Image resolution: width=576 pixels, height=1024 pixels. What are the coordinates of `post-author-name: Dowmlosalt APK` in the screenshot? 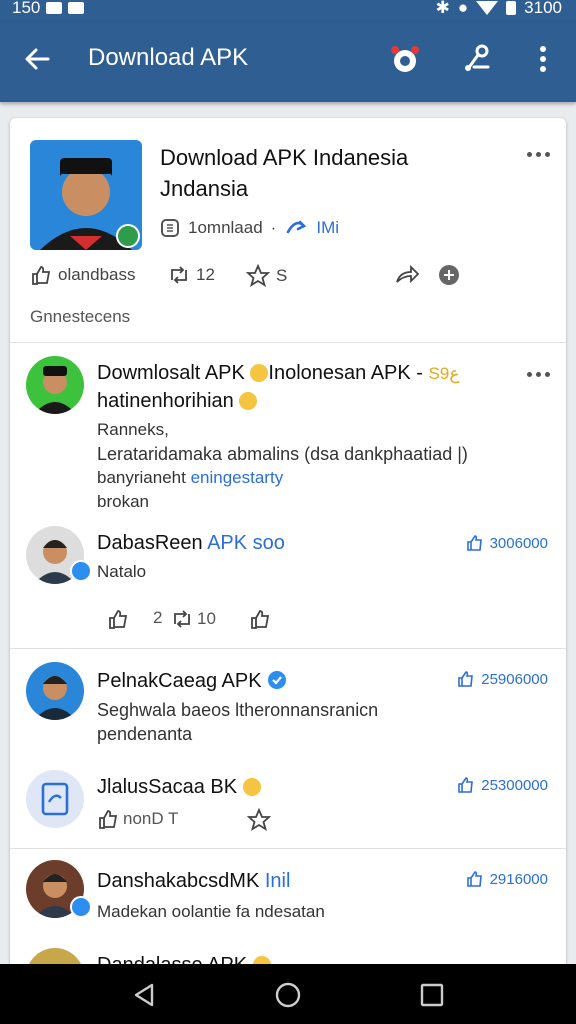 It's located at (171, 373).